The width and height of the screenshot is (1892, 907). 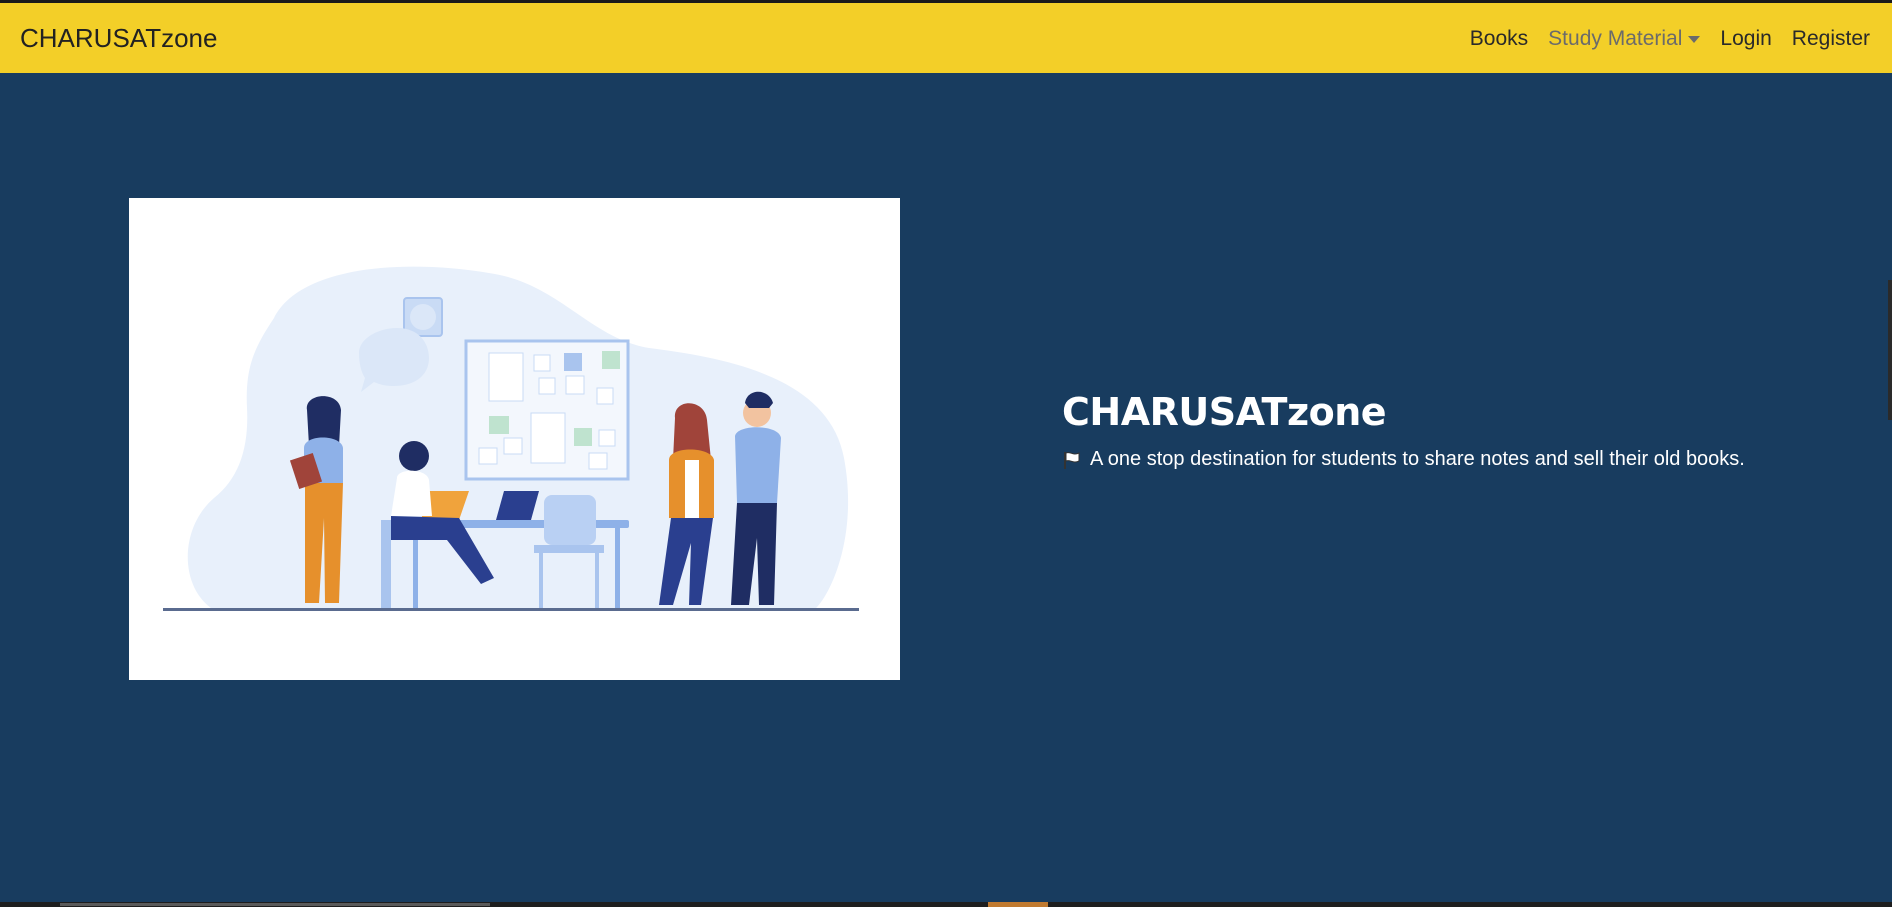 I want to click on brand-link: CHARUSATzone, so click(x=118, y=38).